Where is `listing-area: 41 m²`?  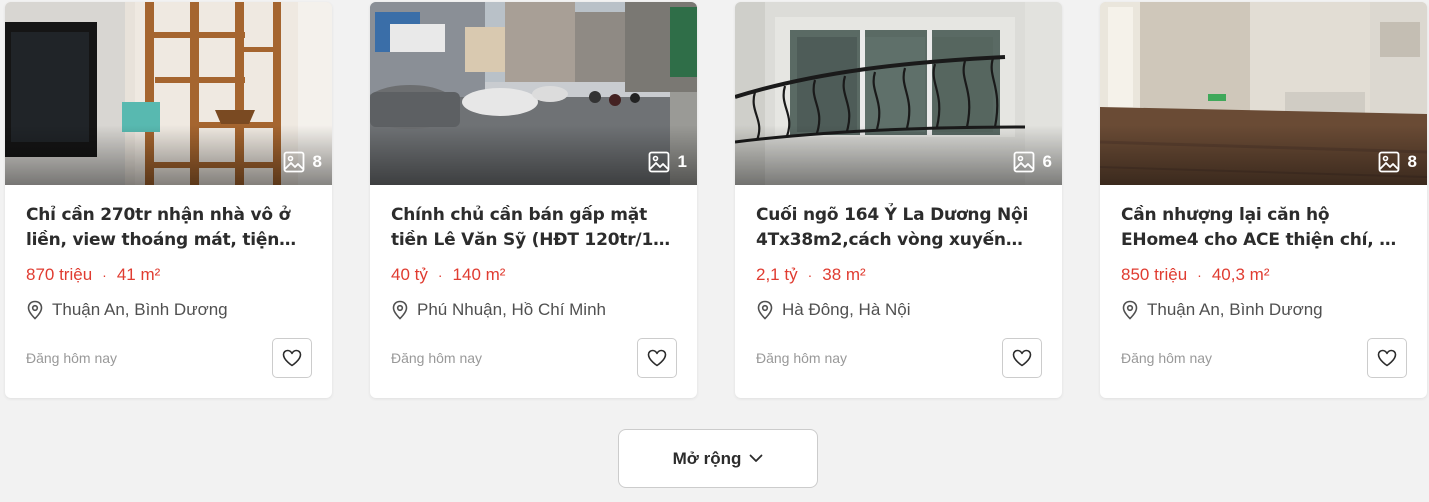
listing-area: 41 m² is located at coordinates (138, 274).